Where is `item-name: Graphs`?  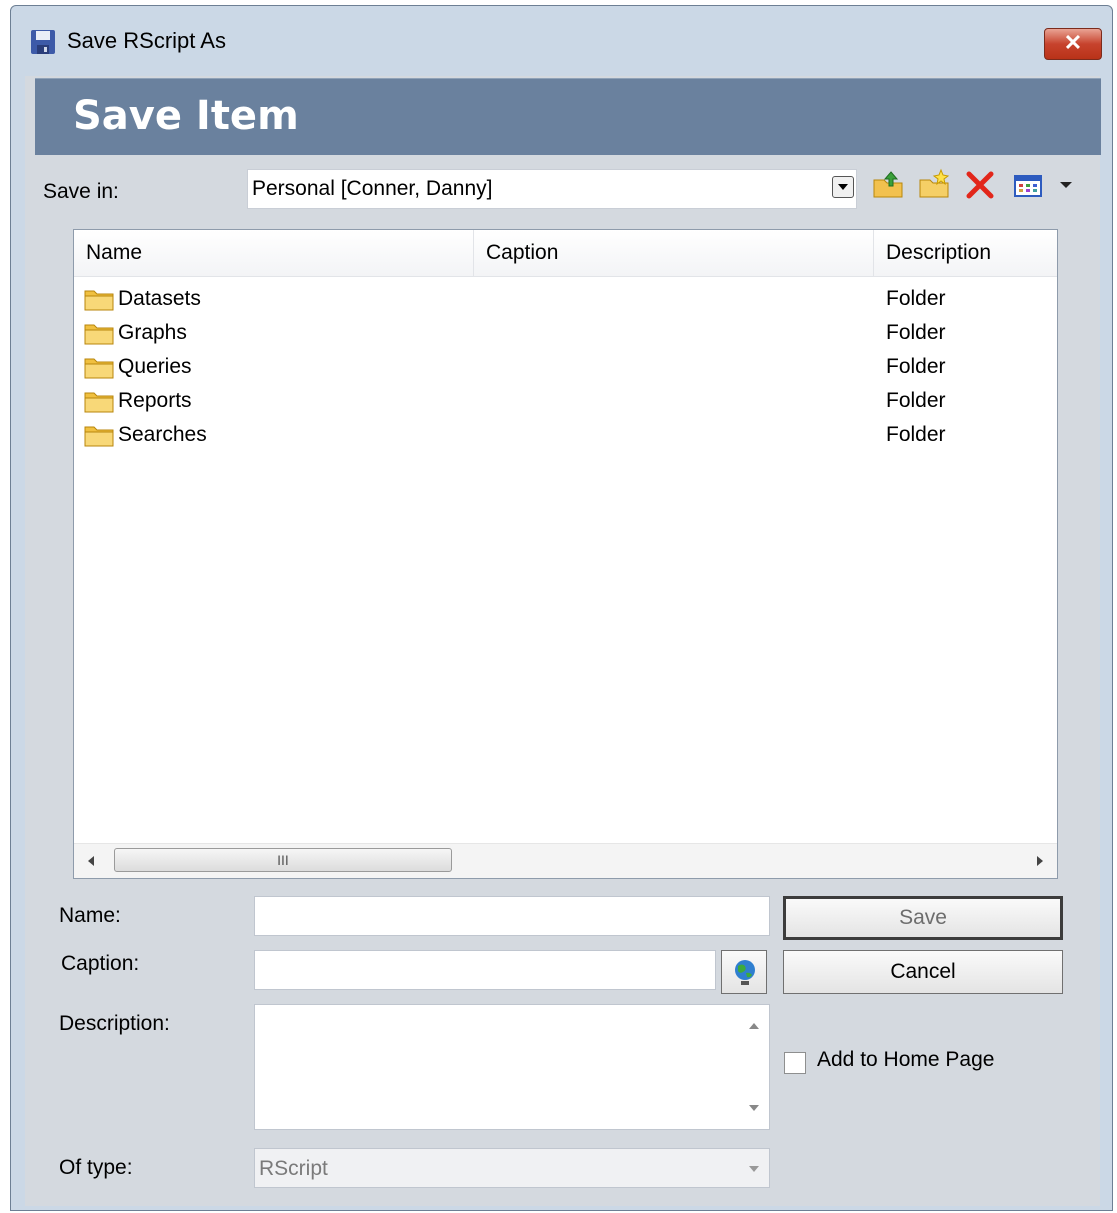 item-name: Graphs is located at coordinates (152, 332).